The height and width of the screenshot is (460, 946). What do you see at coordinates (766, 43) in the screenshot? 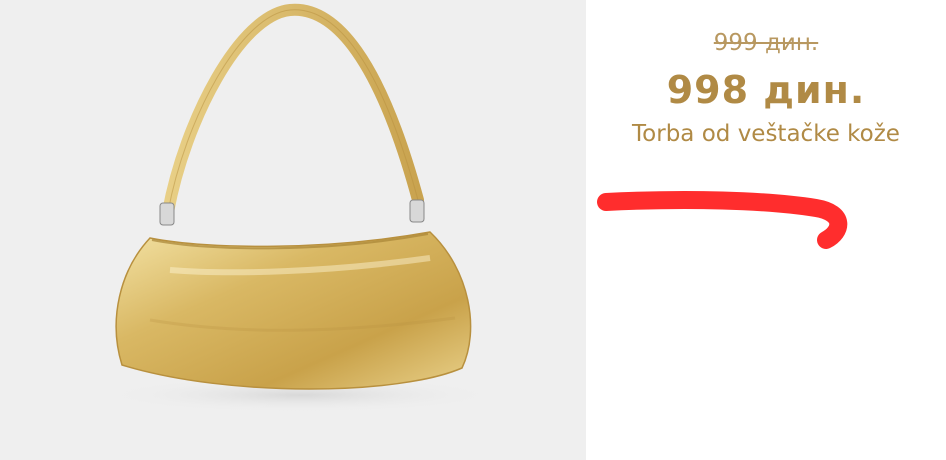
I see `old-price: 999 дин.` at bounding box center [766, 43].